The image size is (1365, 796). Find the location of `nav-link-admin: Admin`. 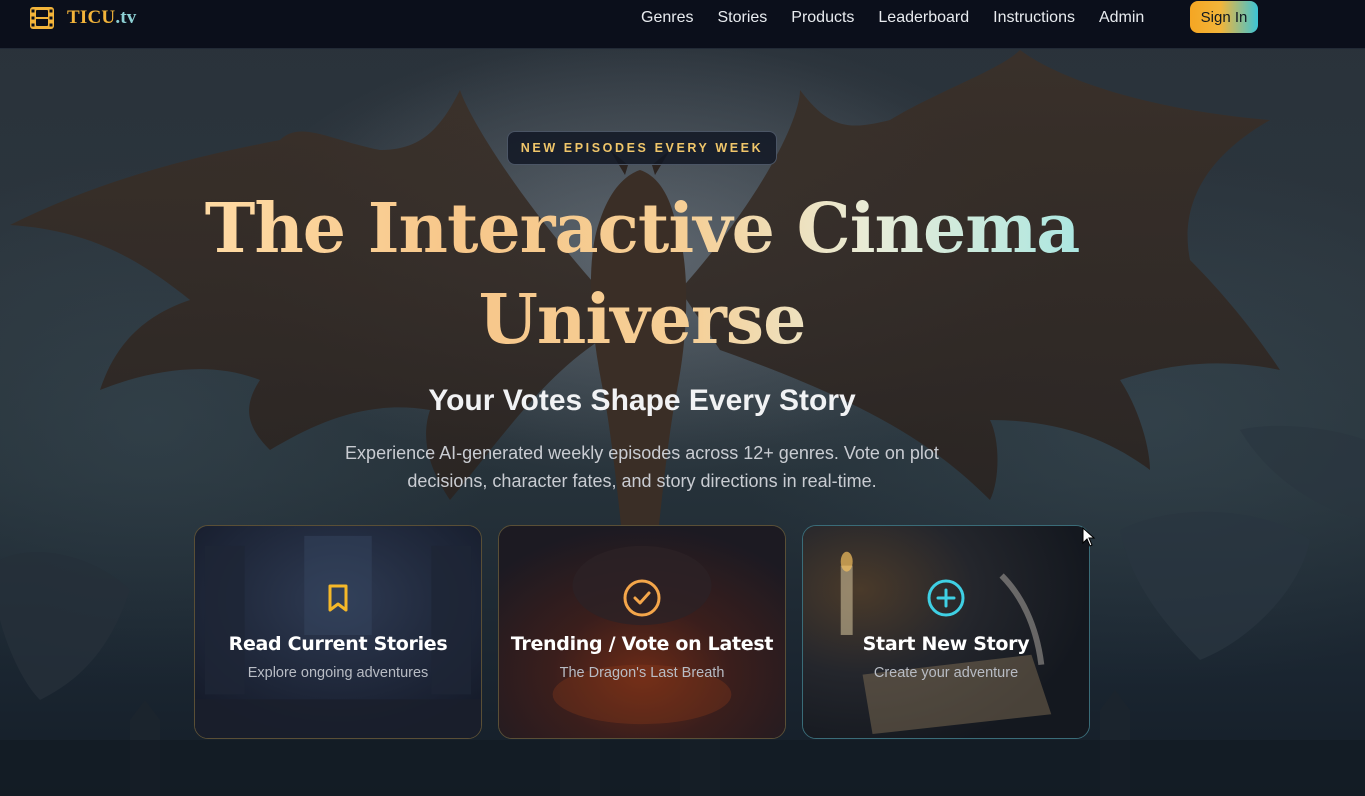

nav-link-admin: Admin is located at coordinates (1121, 18).